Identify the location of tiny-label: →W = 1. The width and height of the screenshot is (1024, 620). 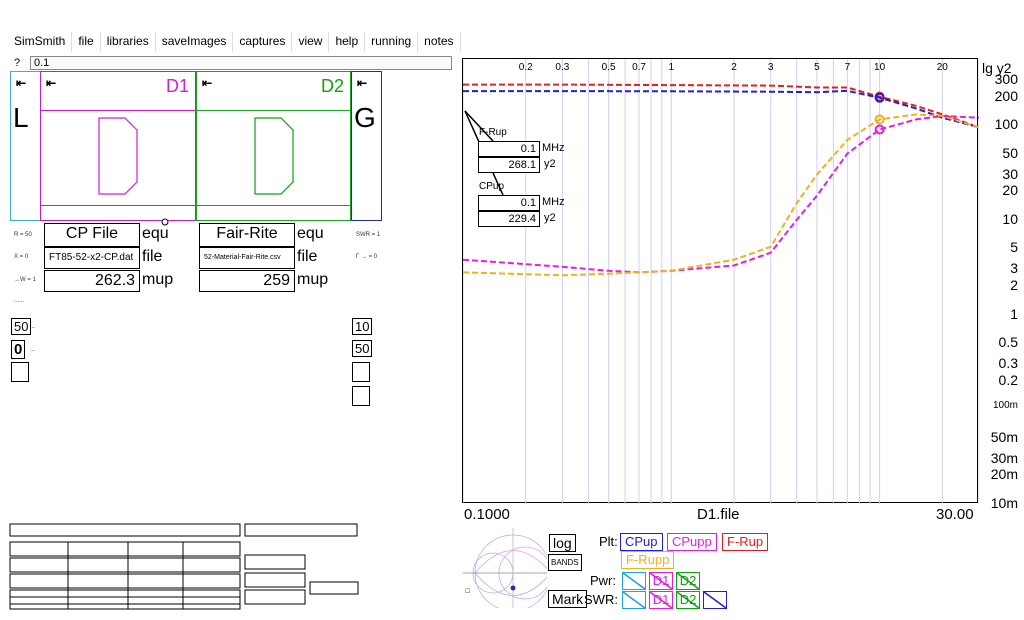
(25, 280).